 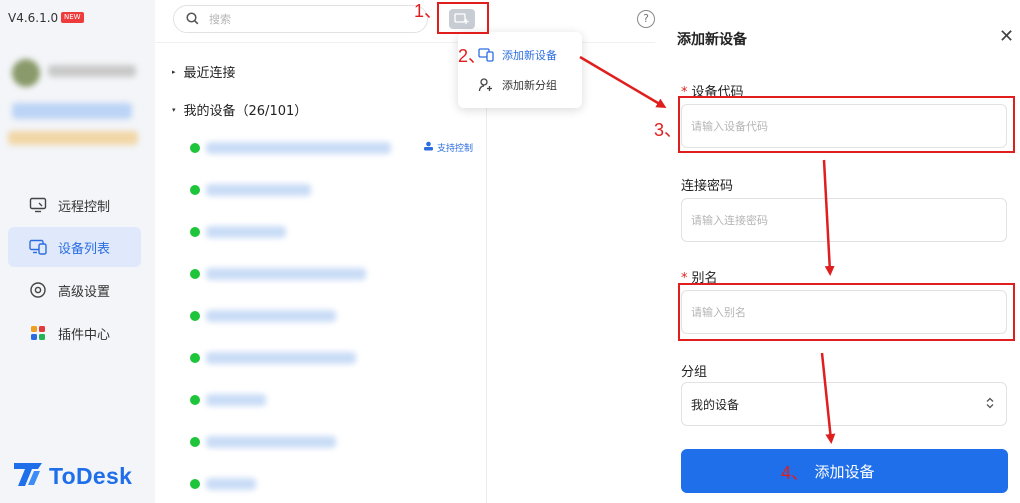 I want to click on support-control-badge: 支持控制, so click(x=448, y=147).